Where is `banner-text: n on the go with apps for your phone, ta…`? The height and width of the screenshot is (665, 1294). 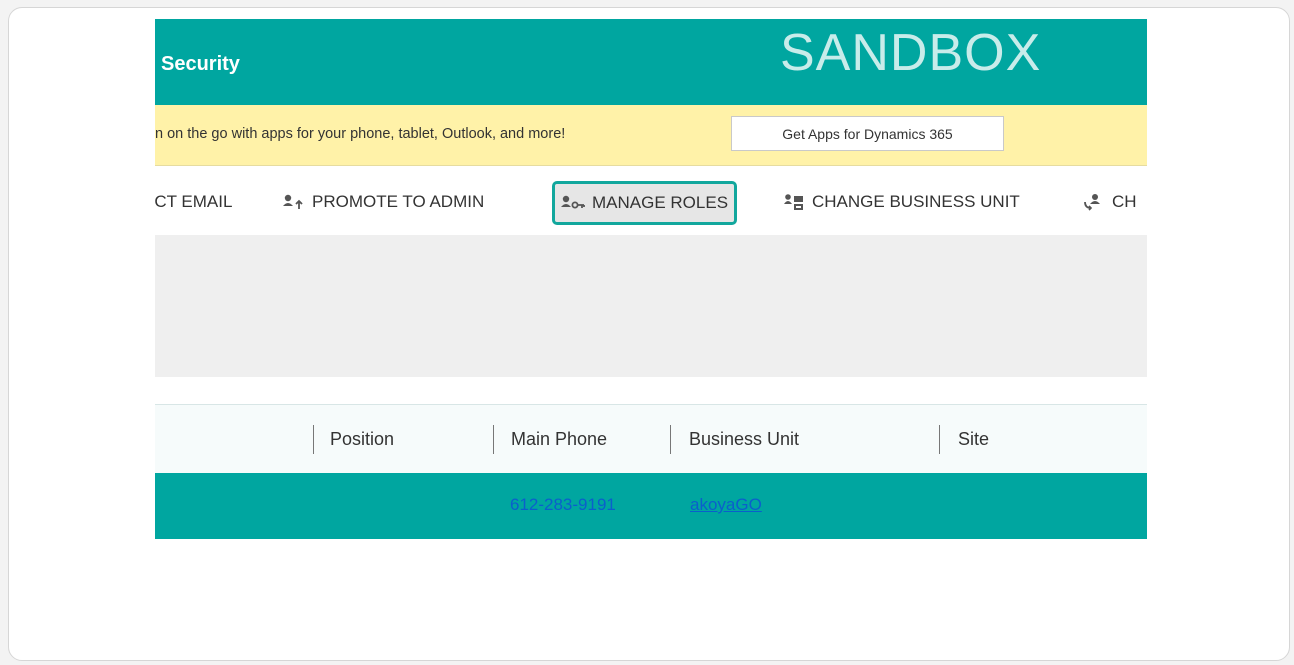
banner-text: n on the go with apps for your phone, ta… is located at coordinates (360, 134).